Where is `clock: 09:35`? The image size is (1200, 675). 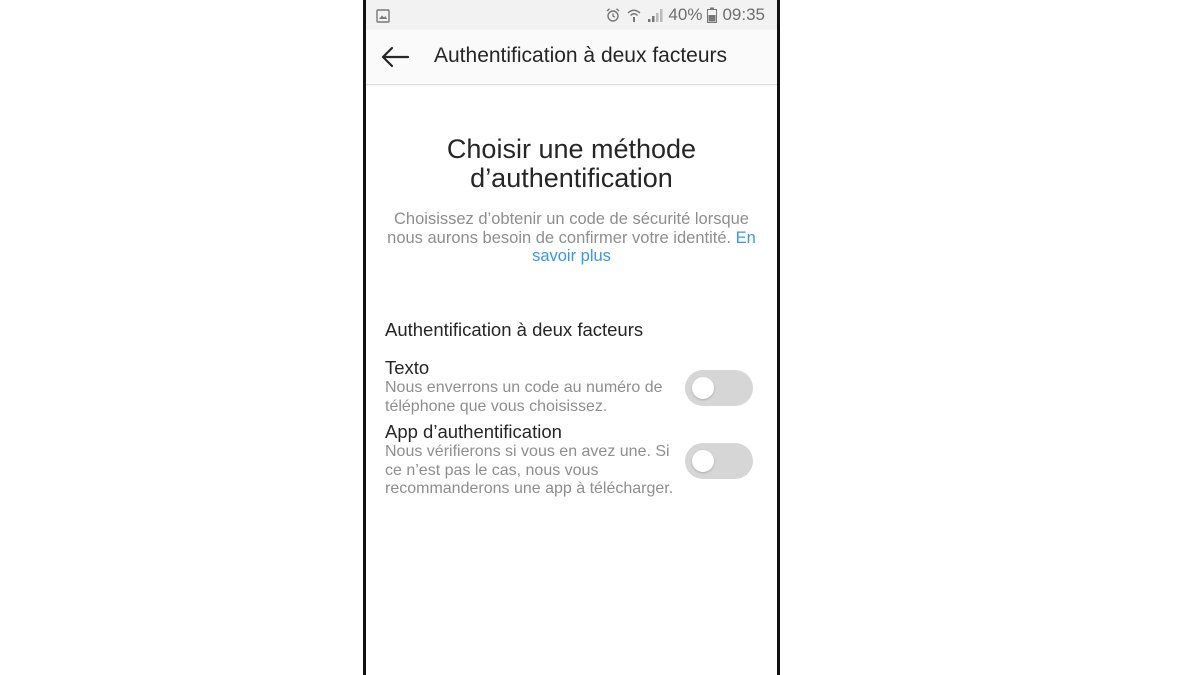
clock: 09:35 is located at coordinates (743, 14).